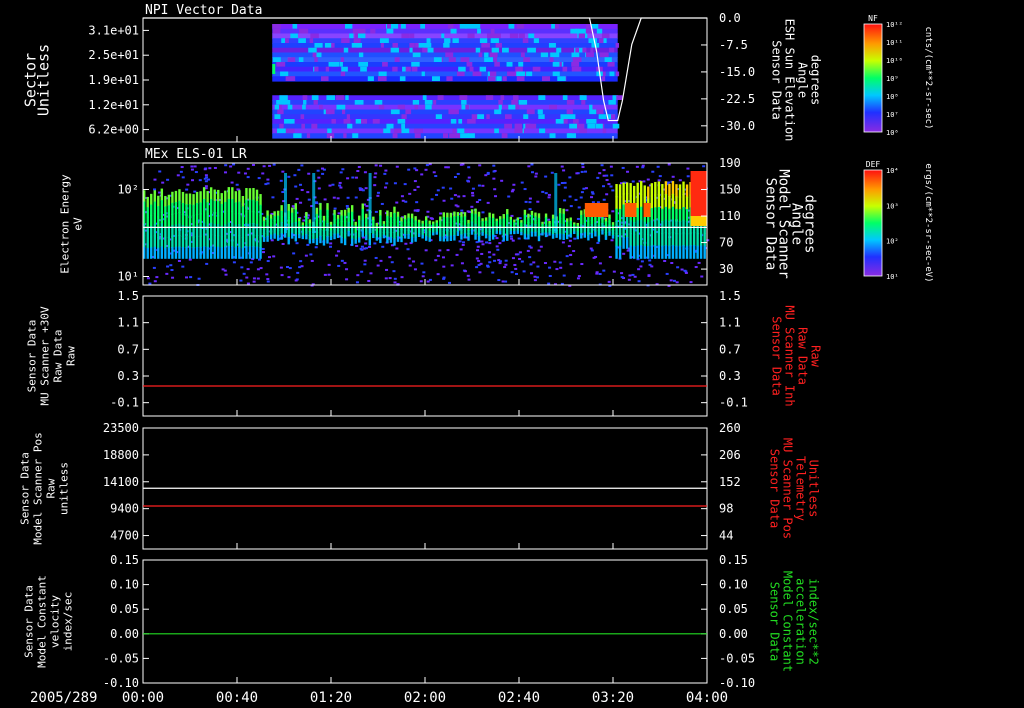 Image resolution: width=1024 pixels, height=708 pixels. Describe the element at coordinates (445, 55) in the screenshot. I see `heatmap-row` at that location.